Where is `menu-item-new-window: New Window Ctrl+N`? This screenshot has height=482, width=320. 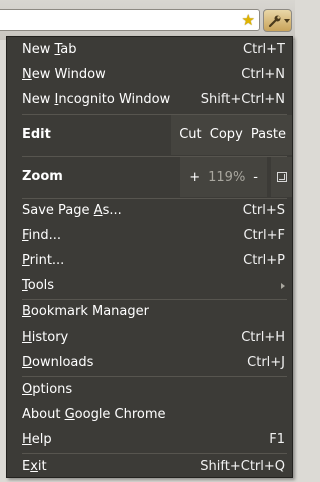 menu-item-new-window: New Window Ctrl+N is located at coordinates (149, 75).